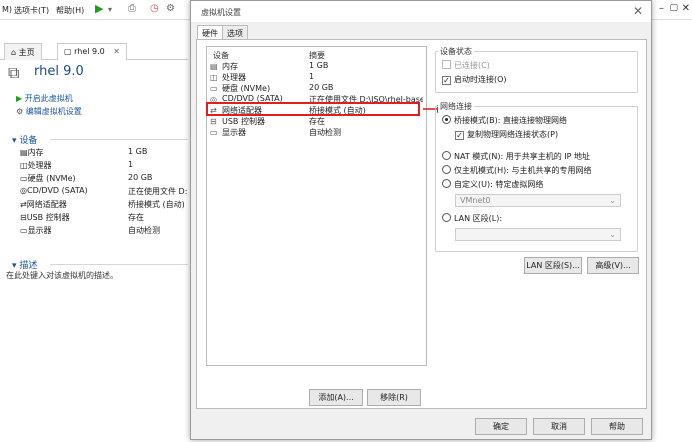 This screenshot has height=442, width=692. What do you see at coordinates (138, 151) in the screenshot?
I see `device-value: 1 GB` at bounding box center [138, 151].